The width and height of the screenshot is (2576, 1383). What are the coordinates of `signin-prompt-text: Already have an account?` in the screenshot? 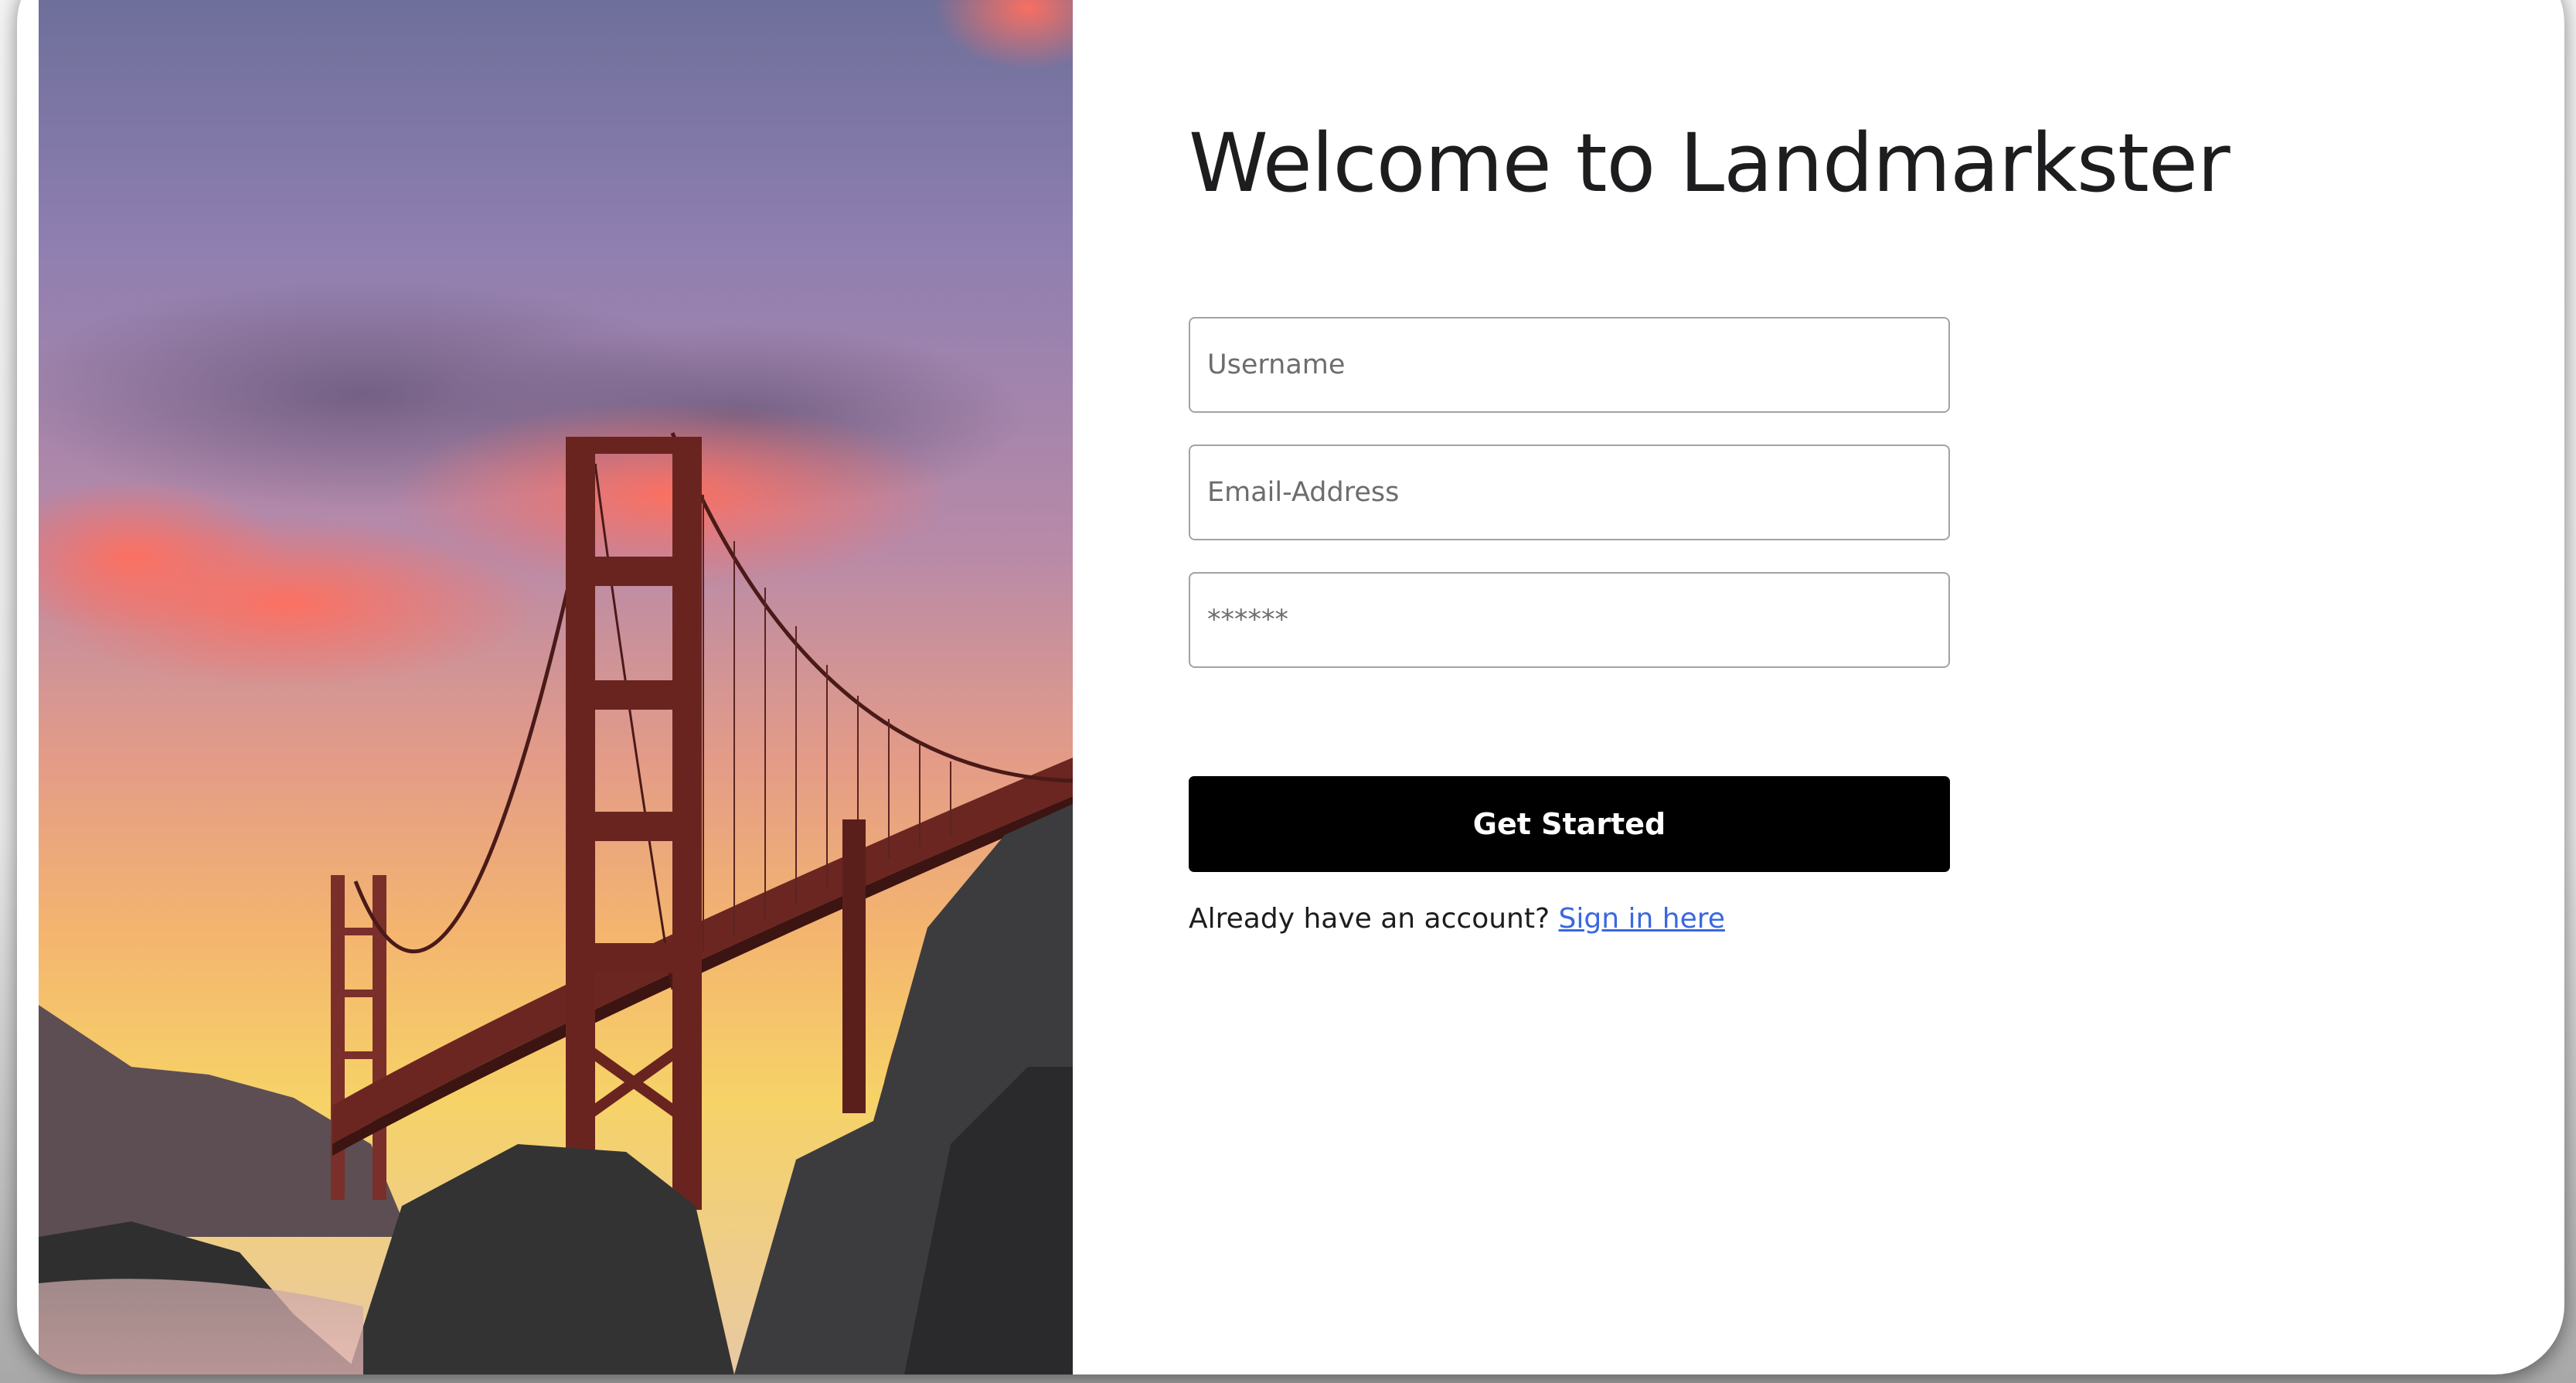 It's located at (1369, 919).